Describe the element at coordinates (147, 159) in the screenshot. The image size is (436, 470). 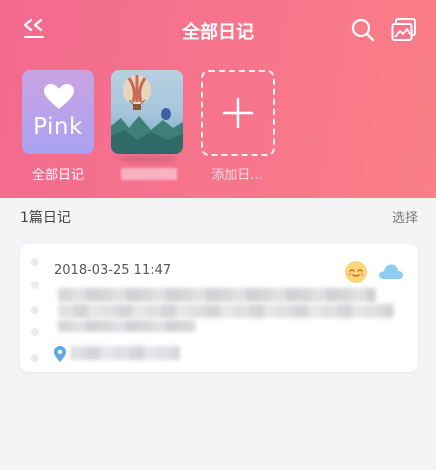
I see `book-shadow` at that location.